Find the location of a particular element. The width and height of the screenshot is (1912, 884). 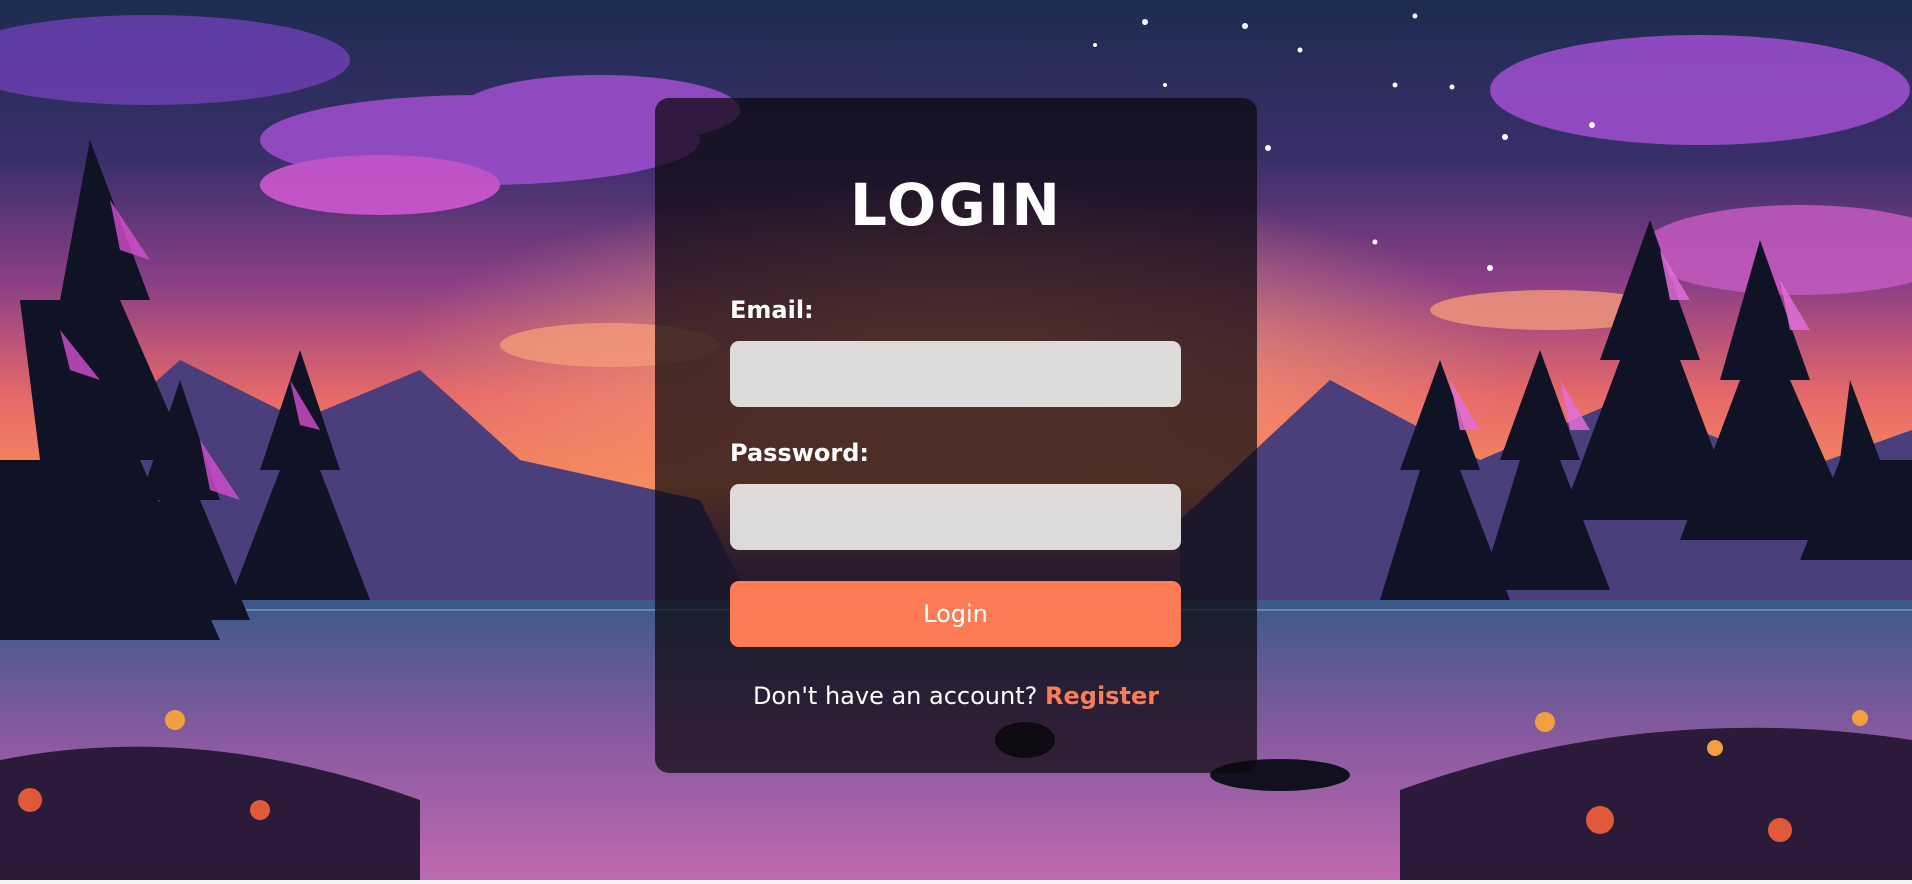

password-input is located at coordinates (955, 517).